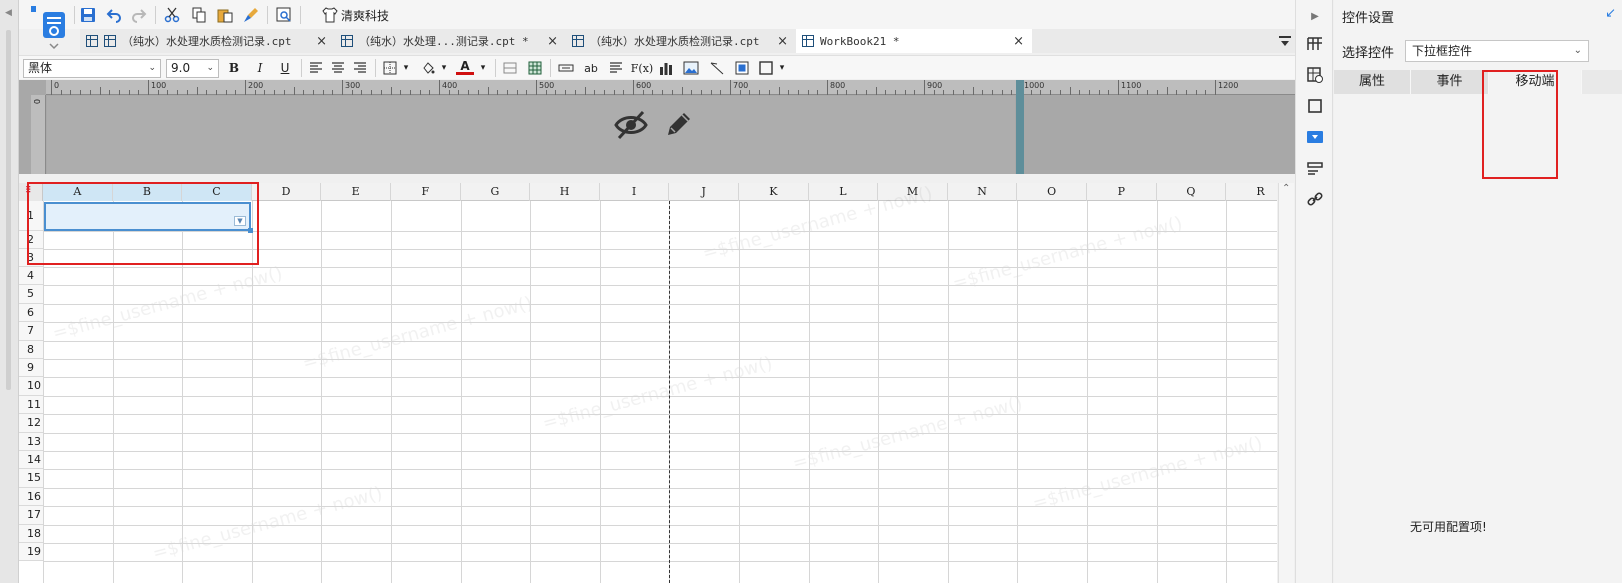 The width and height of the screenshot is (1622, 583). I want to click on column-header-j: J, so click(704, 192).